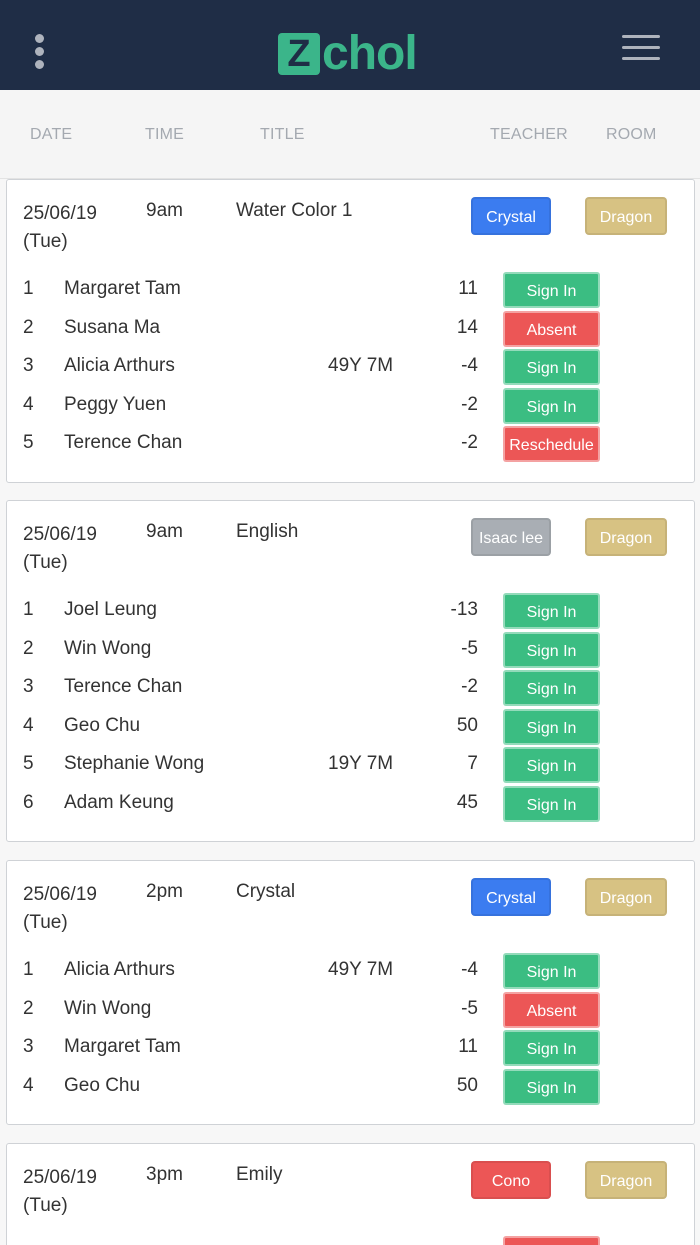 This screenshot has height=1245, width=700. What do you see at coordinates (350, 134) in the screenshot?
I see `column-header-row: DATE TIME TITLE TEACHER ROOM` at bounding box center [350, 134].